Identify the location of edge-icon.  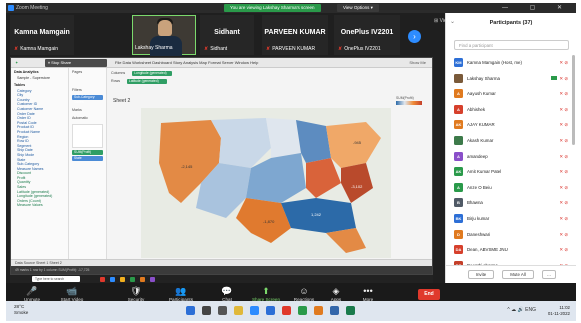
(254, 310).